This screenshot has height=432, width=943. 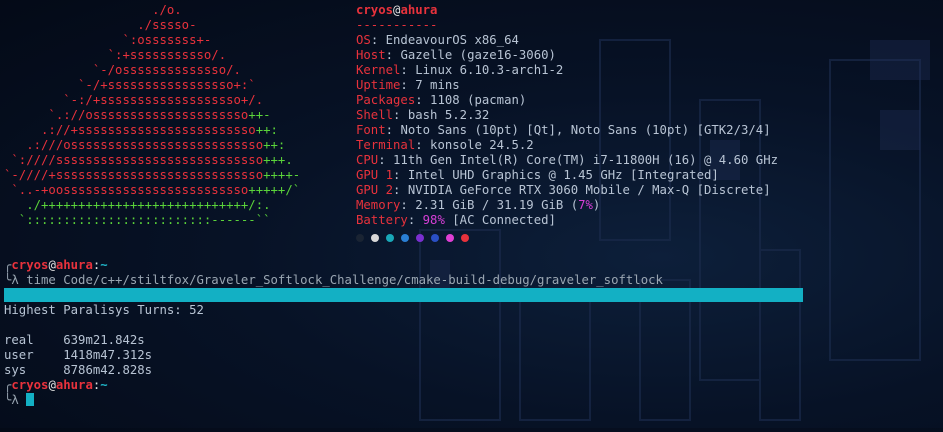 I want to click on sysinfo-key: Shell, so click(x=375, y=115).